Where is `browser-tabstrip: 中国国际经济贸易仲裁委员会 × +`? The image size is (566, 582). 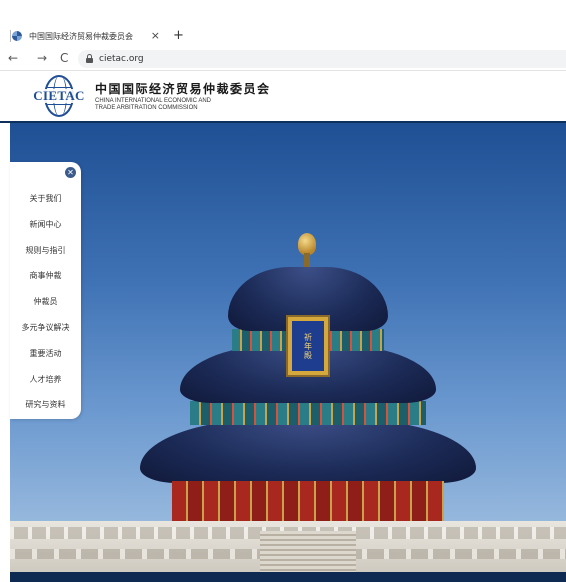
browser-tabstrip: 中国国际经济贸易仲裁委员会 × + is located at coordinates (283, 36).